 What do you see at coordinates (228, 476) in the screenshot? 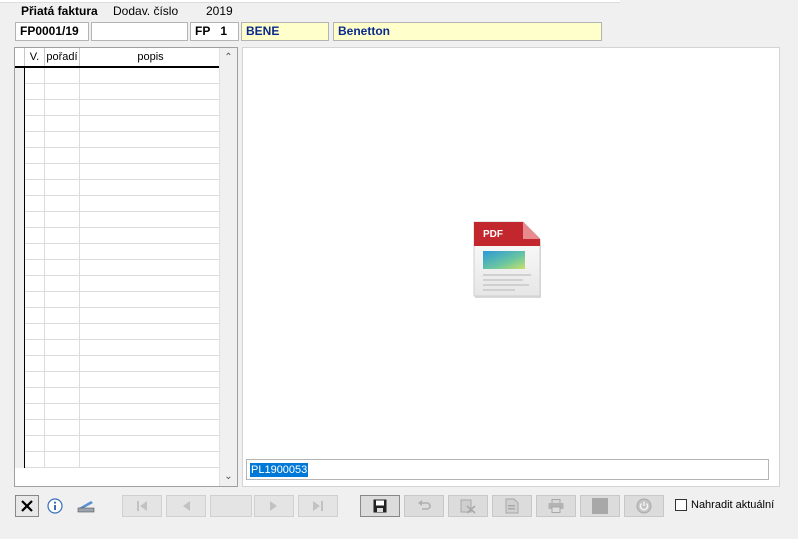
I see `scroll-down-icon: ⌄` at bounding box center [228, 476].